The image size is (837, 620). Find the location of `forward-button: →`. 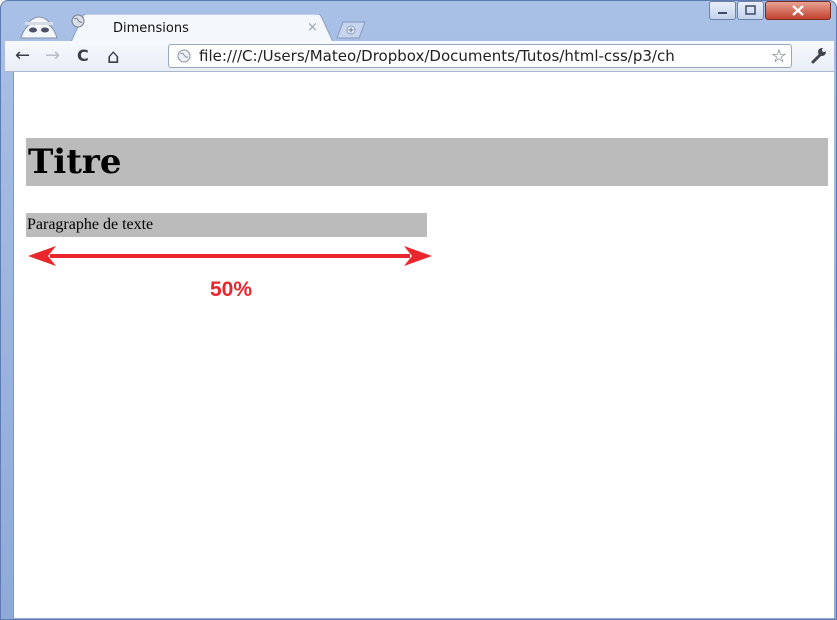

forward-button: → is located at coordinates (52, 56).